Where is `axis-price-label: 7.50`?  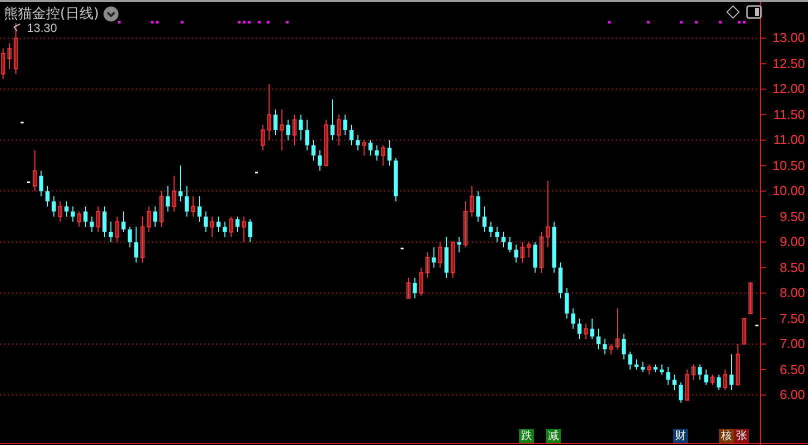
axis-price-label: 7.50 is located at coordinates (791, 319).